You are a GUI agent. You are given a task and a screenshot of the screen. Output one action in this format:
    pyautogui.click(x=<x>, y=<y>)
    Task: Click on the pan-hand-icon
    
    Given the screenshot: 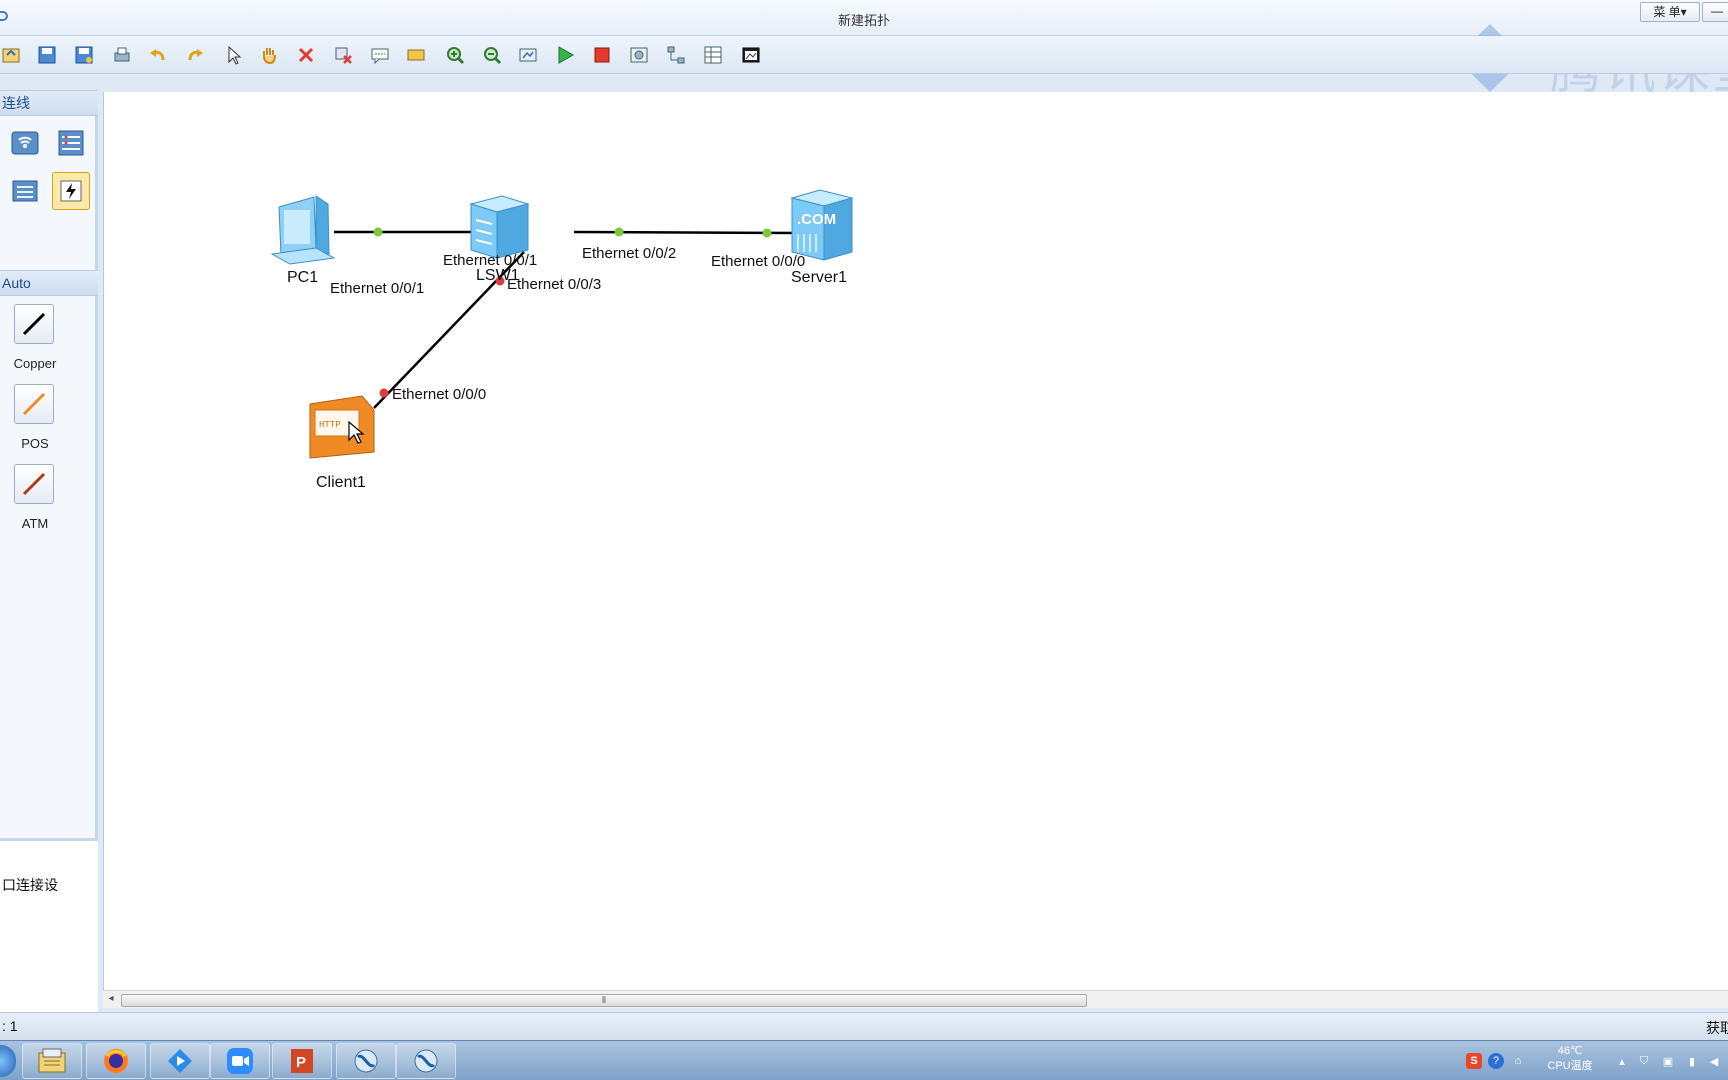 What is the action you would take?
    pyautogui.click(x=269, y=55)
    